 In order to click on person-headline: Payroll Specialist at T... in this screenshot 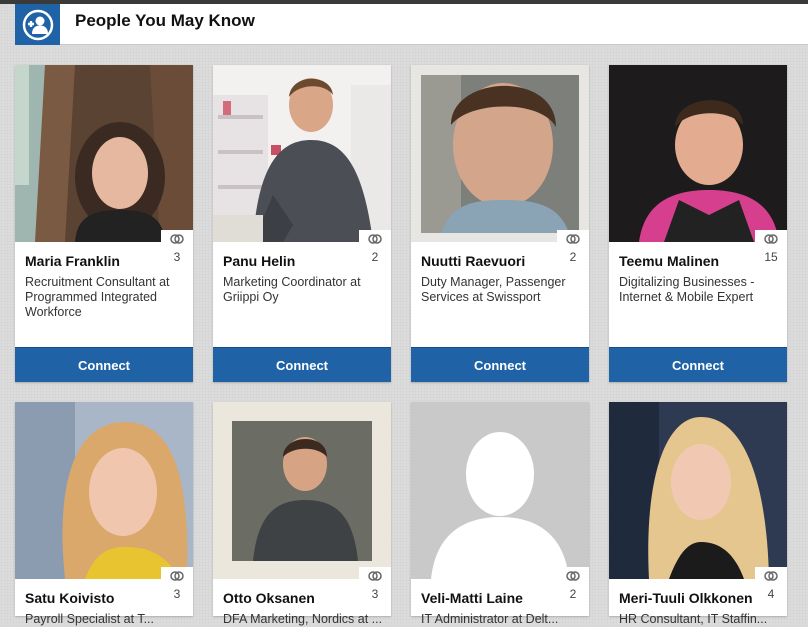, I will do `click(89, 619)`.